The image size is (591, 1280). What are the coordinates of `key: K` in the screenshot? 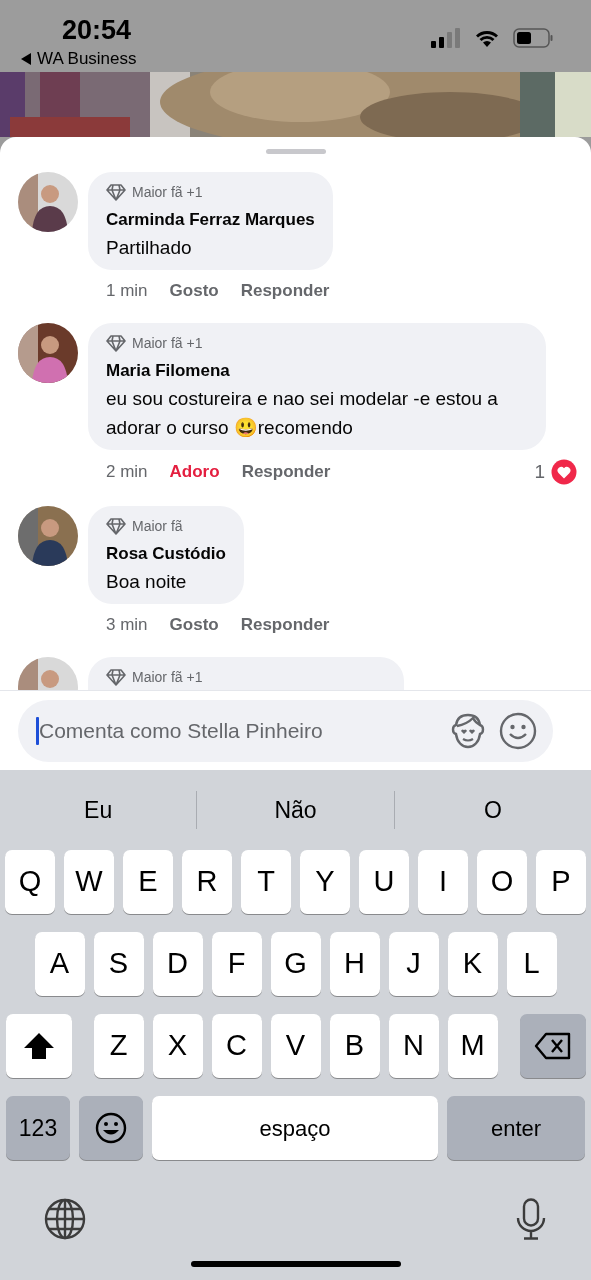 It's located at (472, 964).